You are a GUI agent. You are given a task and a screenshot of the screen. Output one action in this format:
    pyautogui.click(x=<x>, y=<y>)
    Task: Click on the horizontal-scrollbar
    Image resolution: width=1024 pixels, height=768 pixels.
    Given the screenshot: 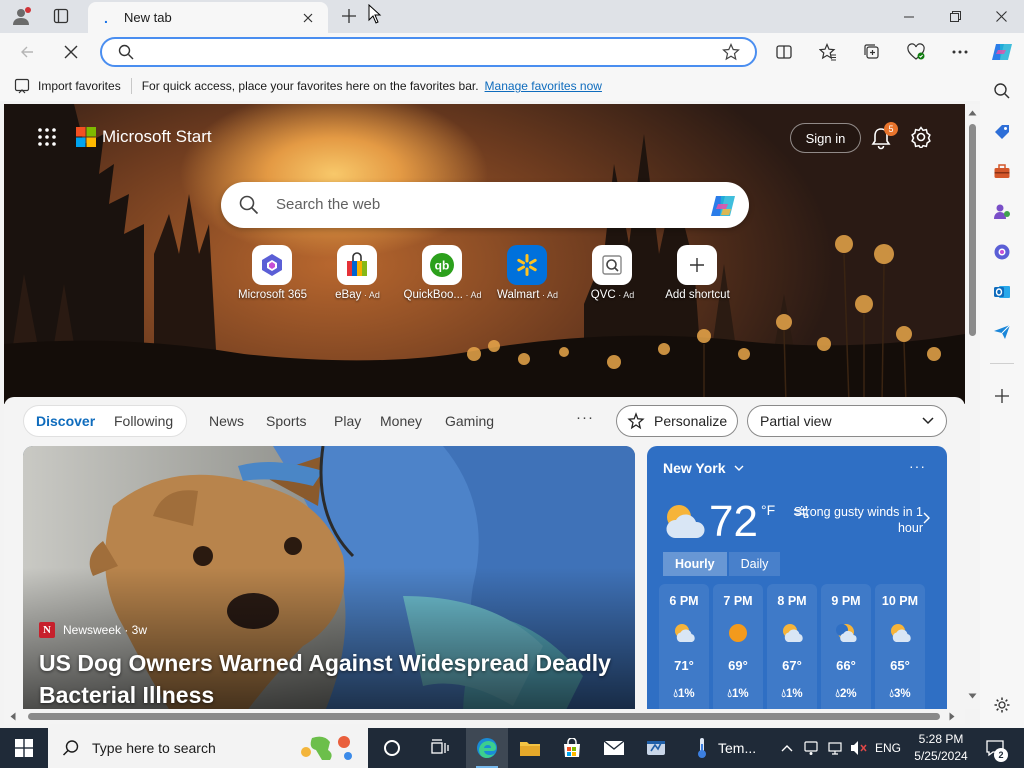 What is the action you would take?
    pyautogui.click(x=484, y=716)
    